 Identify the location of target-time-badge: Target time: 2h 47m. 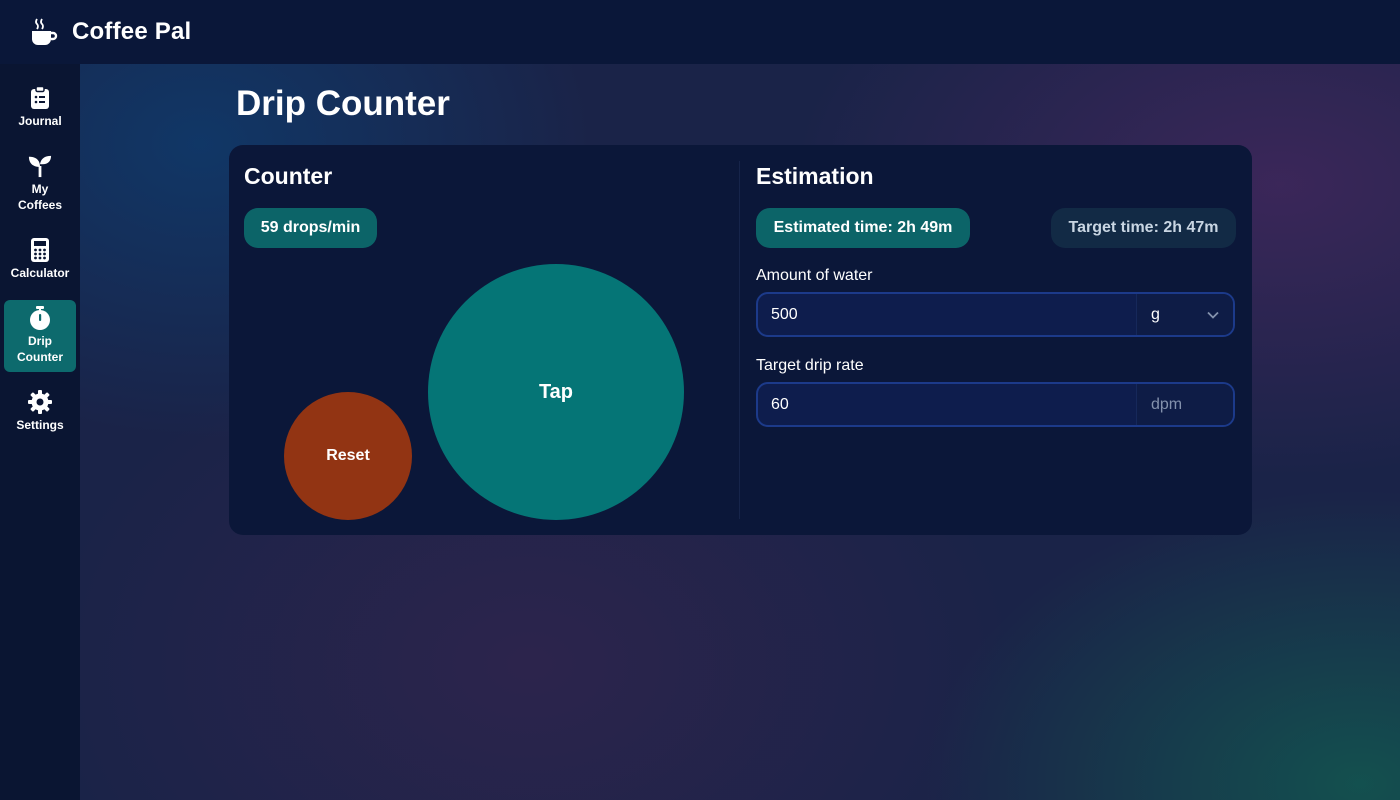
(1143, 228).